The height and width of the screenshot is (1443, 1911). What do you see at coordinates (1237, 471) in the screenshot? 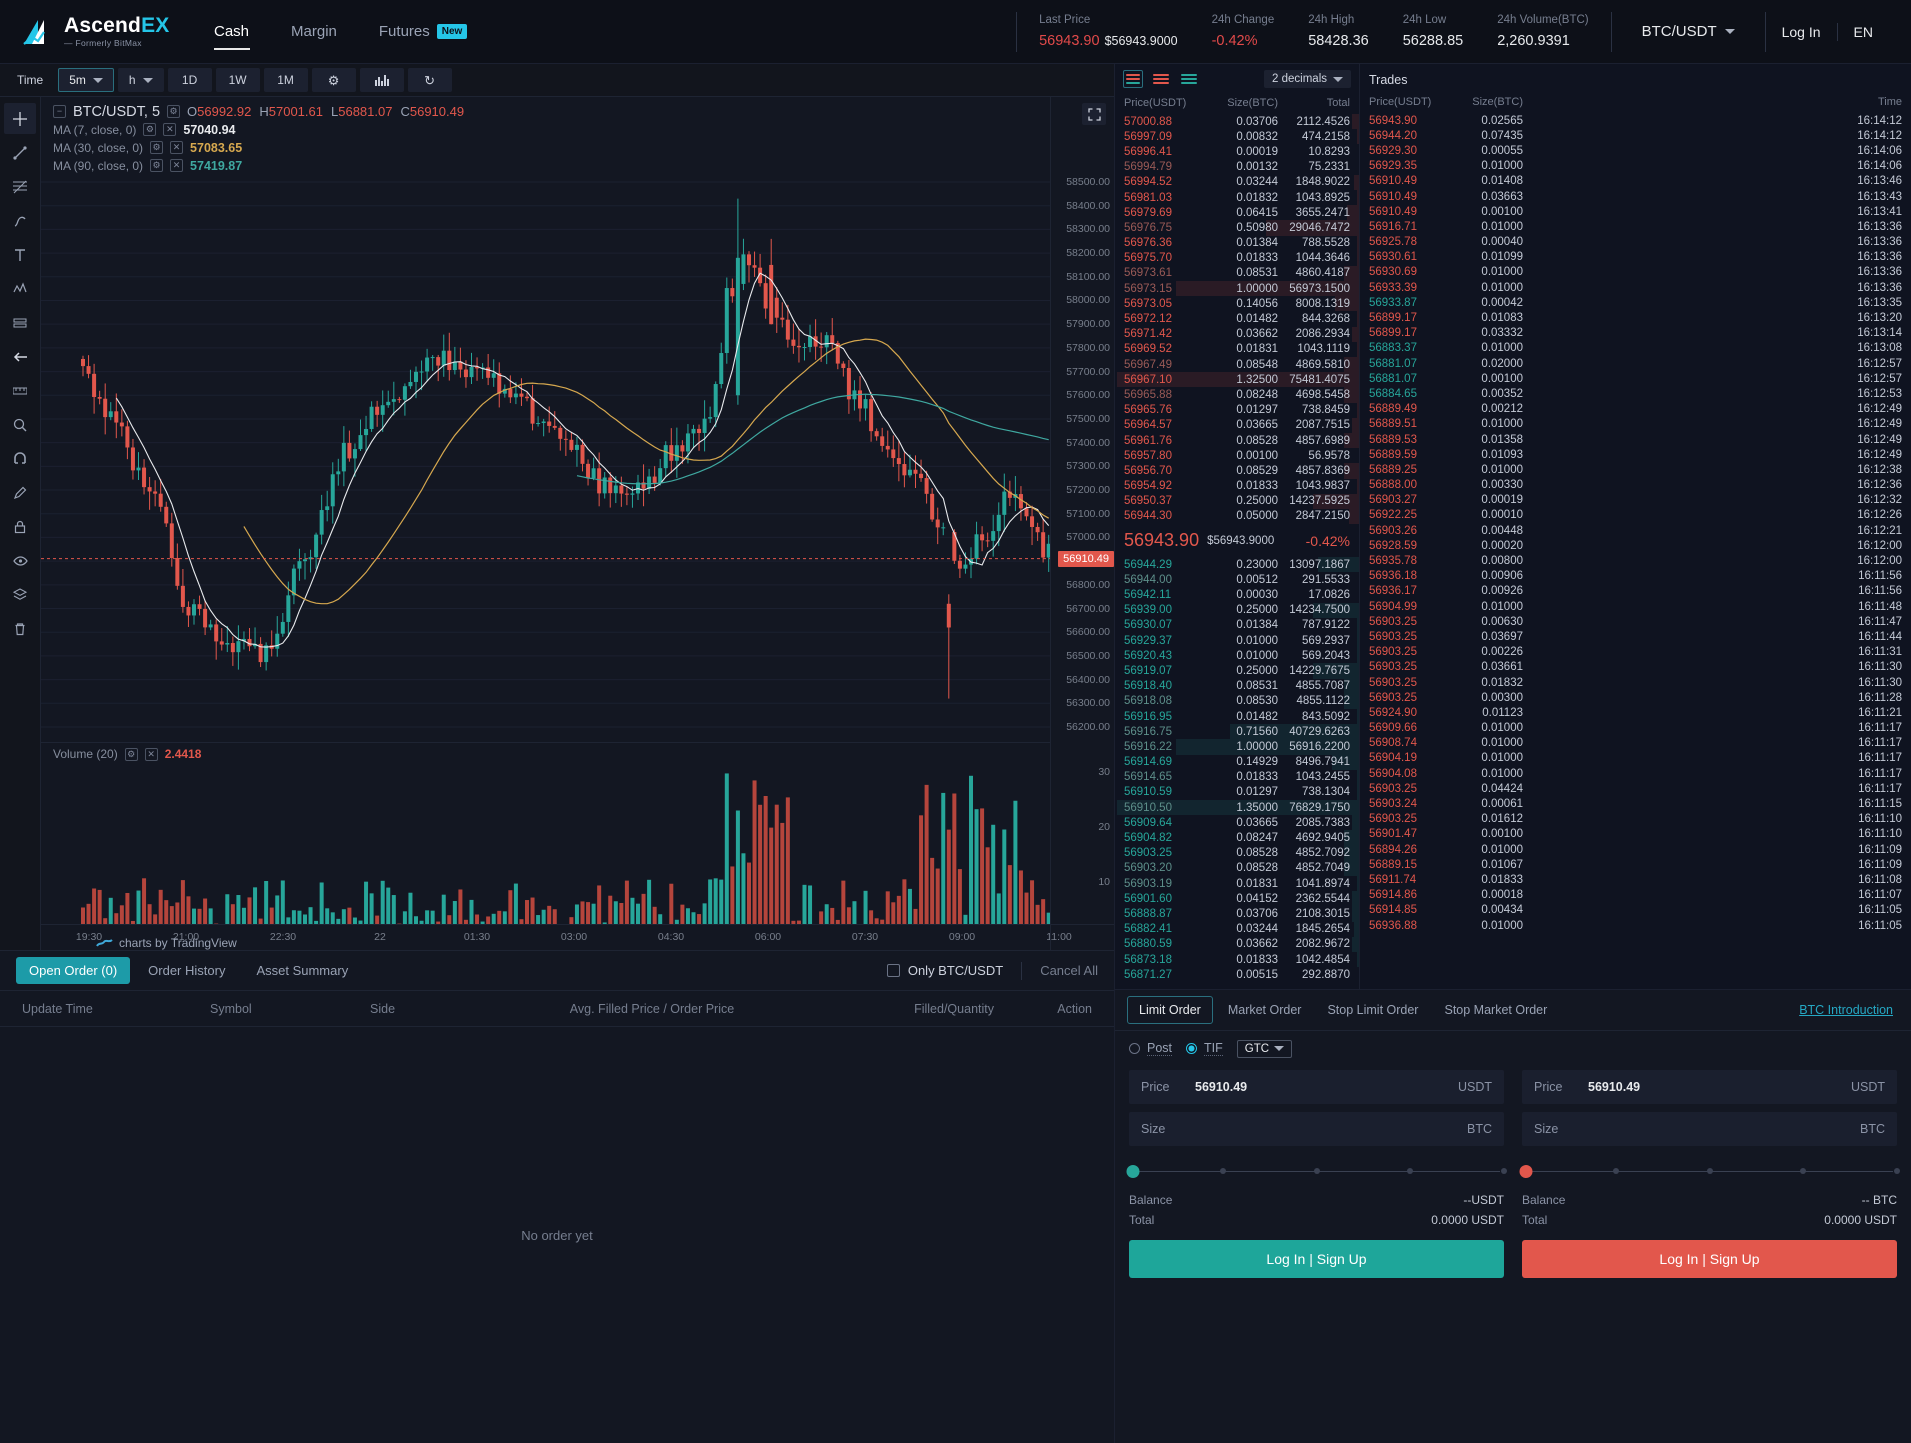
I see `ask-row: 56956.70 0.08529 4857.8369` at bounding box center [1237, 471].